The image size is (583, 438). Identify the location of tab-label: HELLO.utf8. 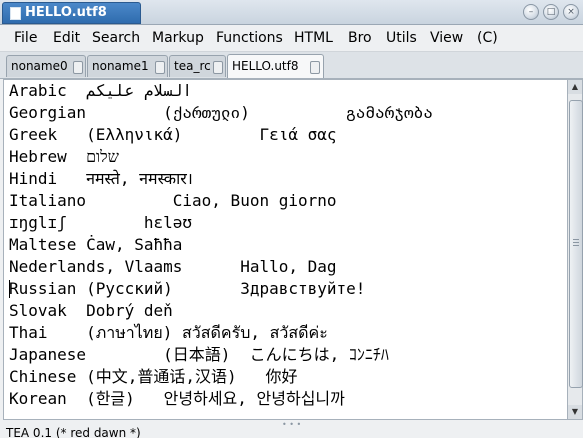
(265, 66).